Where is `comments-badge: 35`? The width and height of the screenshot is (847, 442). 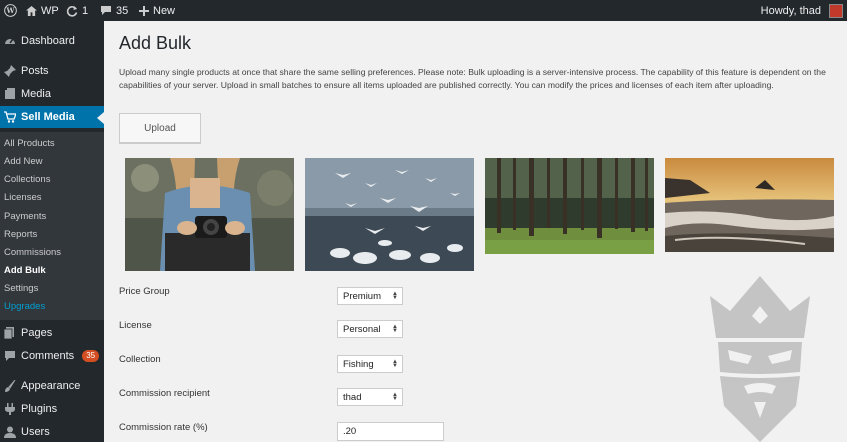 comments-badge: 35 is located at coordinates (91, 356).